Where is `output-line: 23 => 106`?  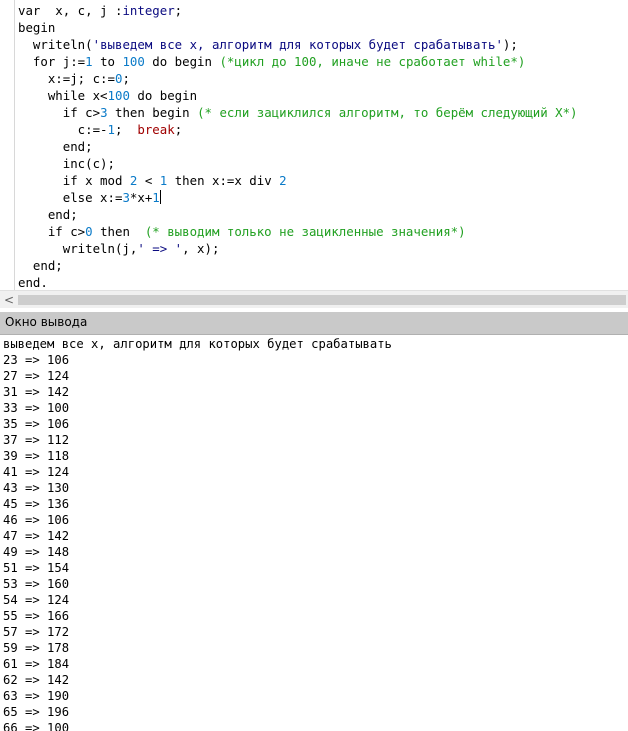 output-line: 23 => 106 is located at coordinates (36, 360).